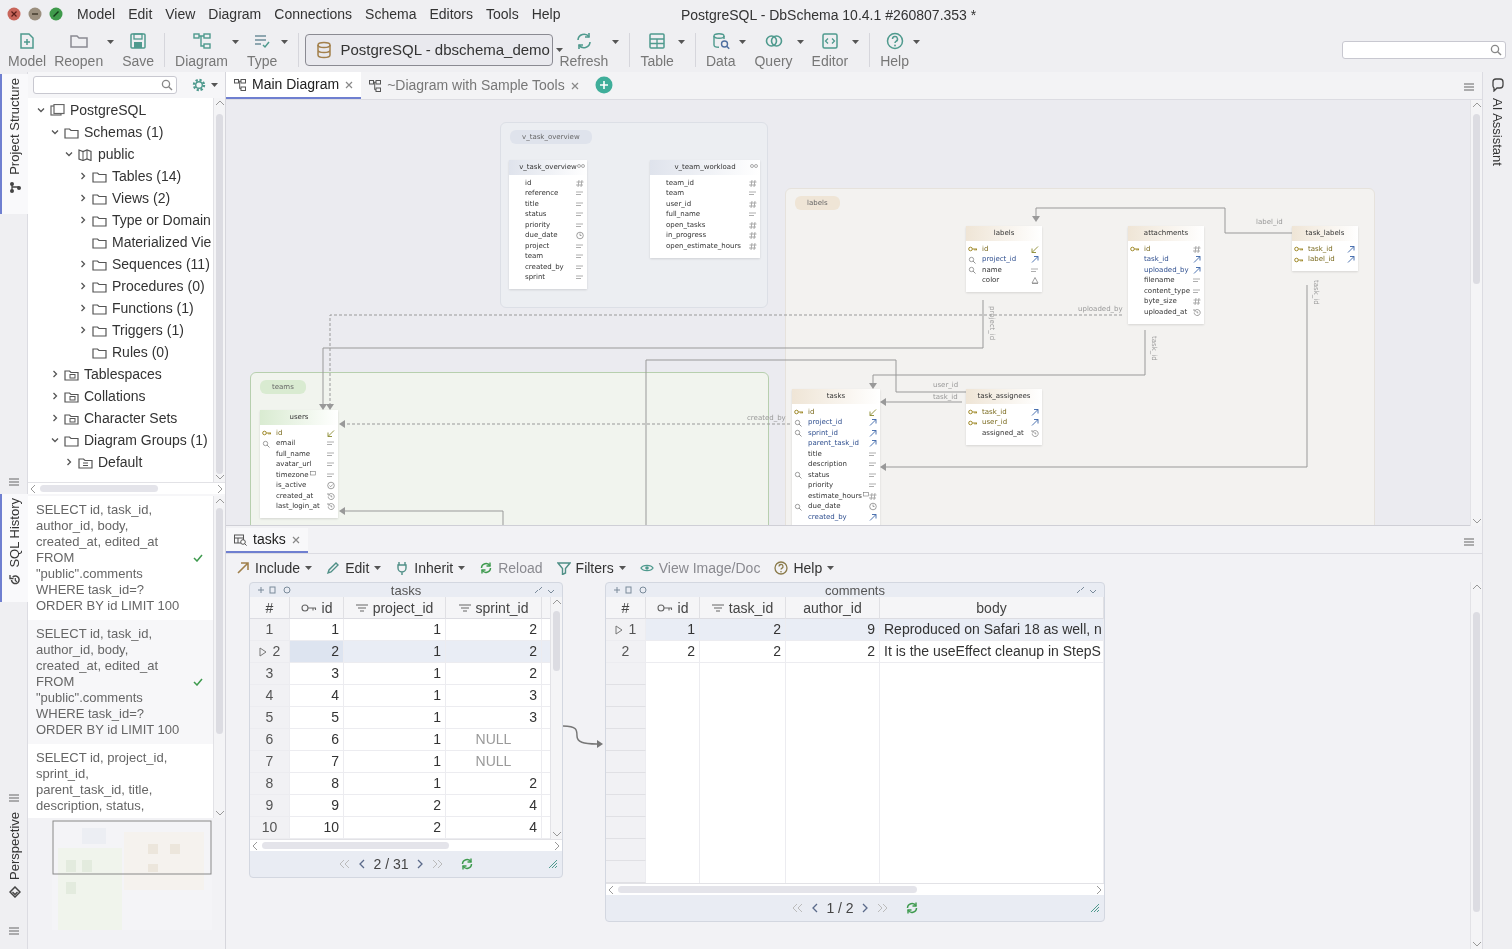  I want to click on result-grid: comments # id task_id author_id body 1 1 2 9 Reproduced on Safari 18 as well, n 2 2 2 2 It is the useEffect cleanup in StepS 1 / 2, so click(855, 752).